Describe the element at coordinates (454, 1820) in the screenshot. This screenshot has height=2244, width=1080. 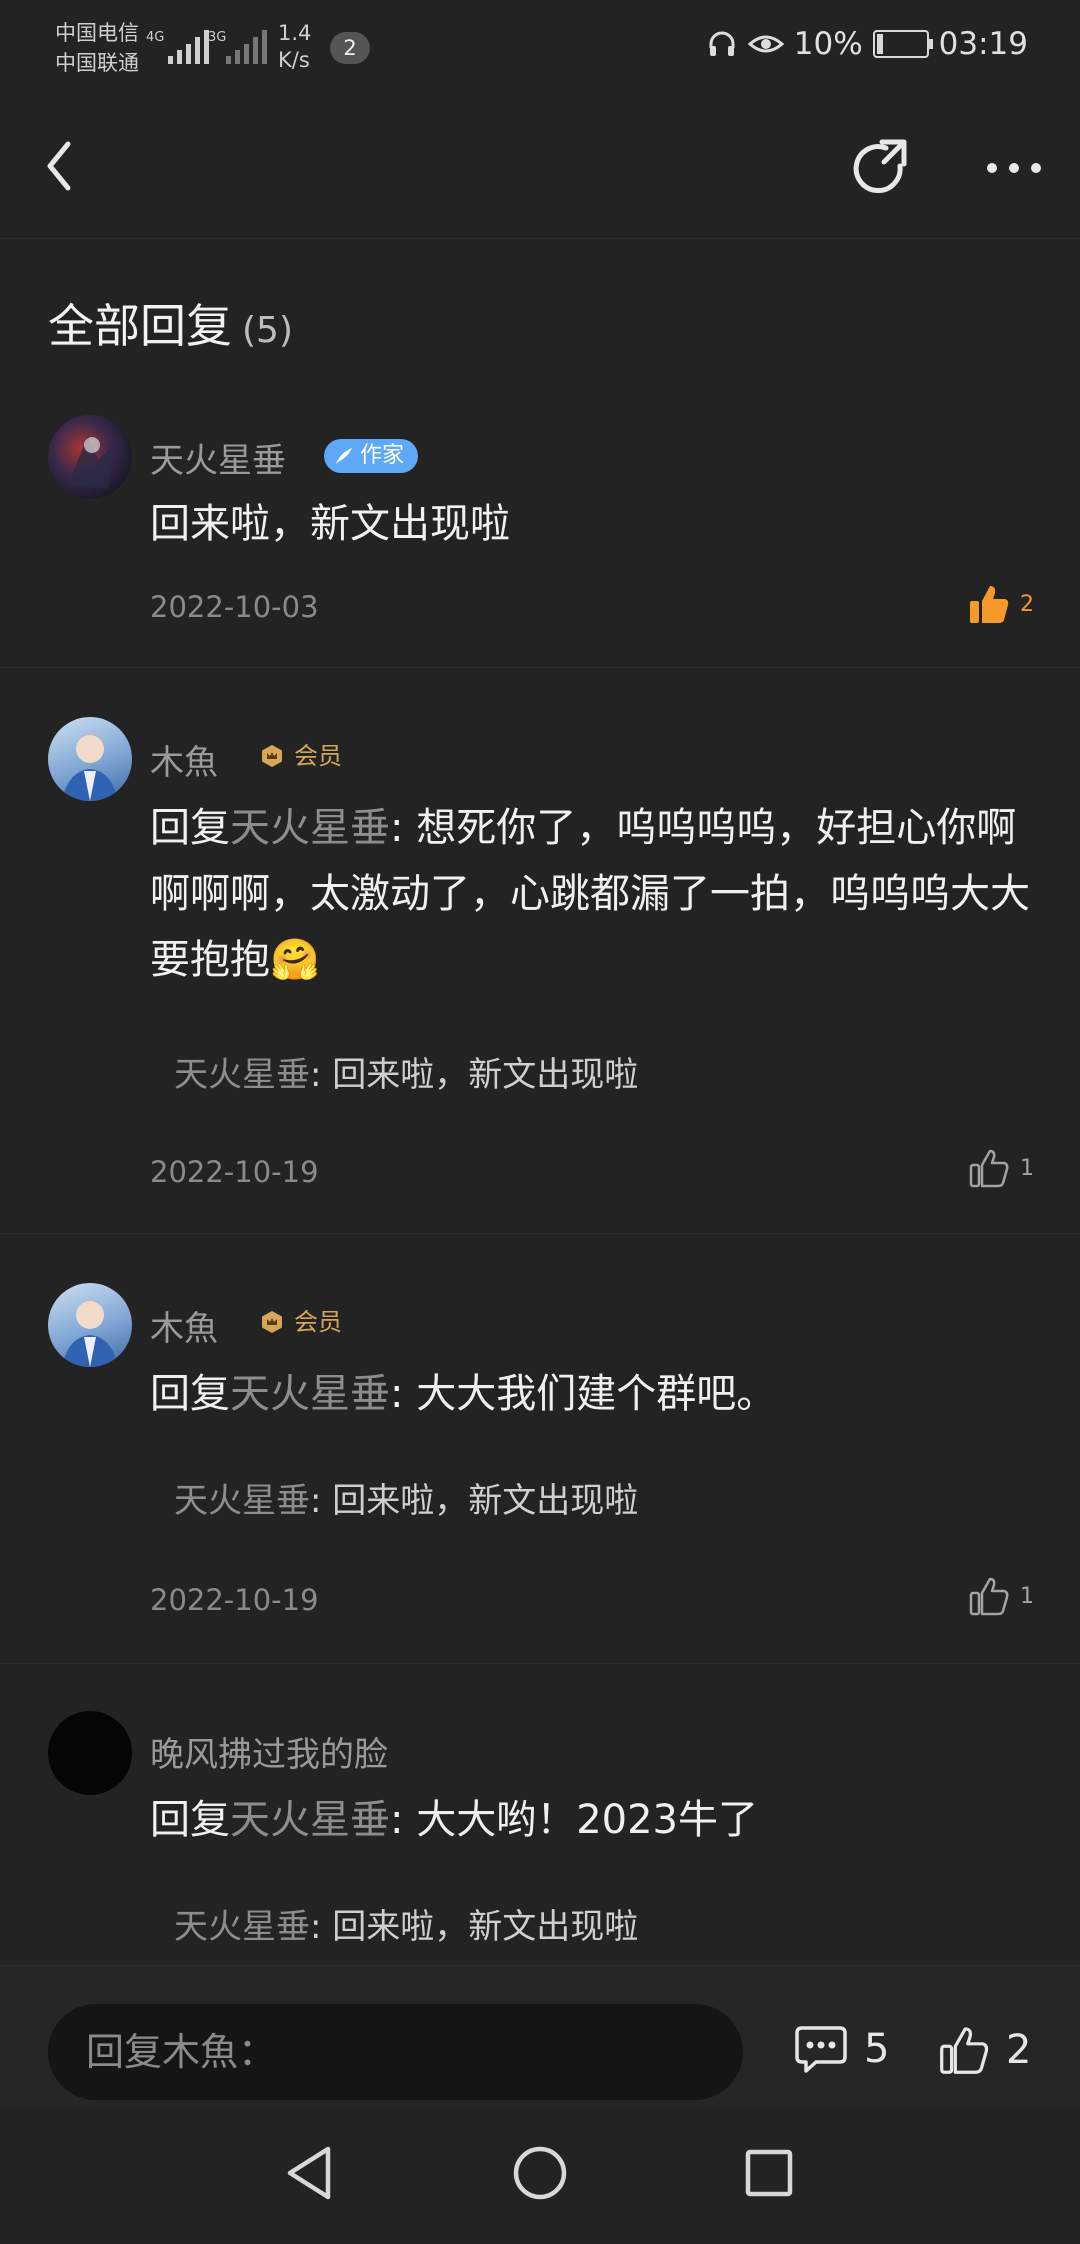
I see `comment-text: 回复天火星垂: 大大哟！2023牛了` at that location.